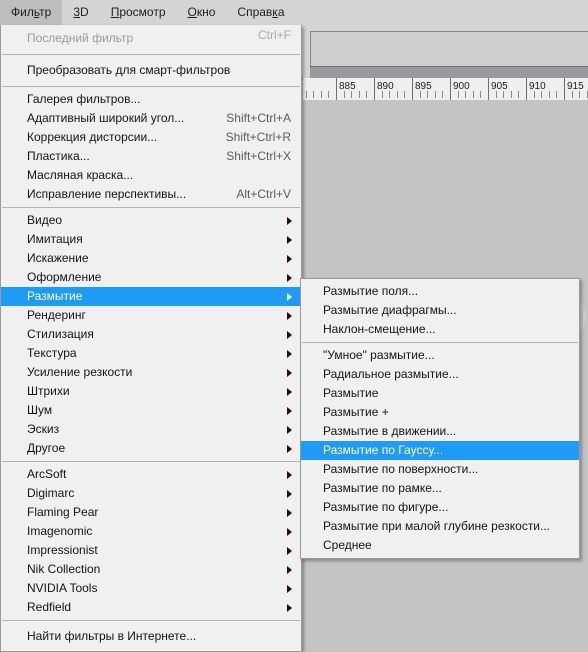 The width and height of the screenshot is (588, 652). Describe the element at coordinates (151, 156) in the screenshot. I see `filter-menu-item: Пластика... Shift+Ctrl+X` at that location.